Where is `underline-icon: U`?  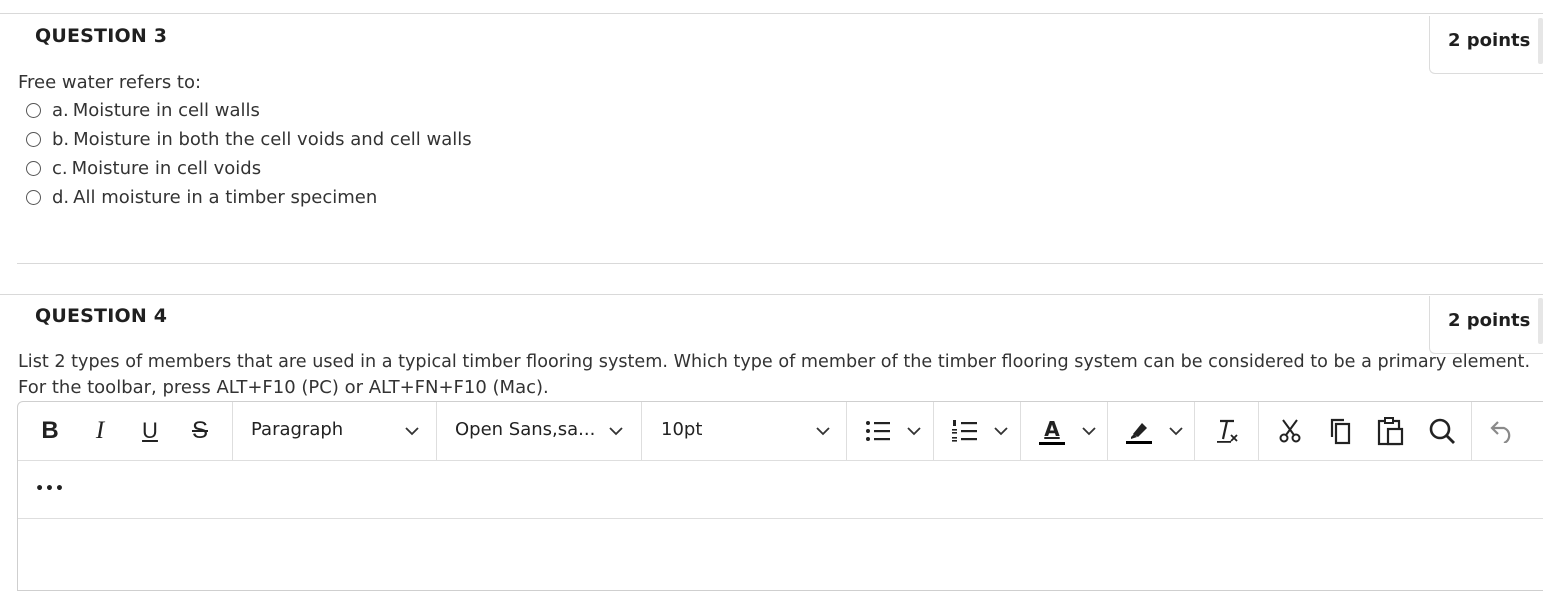 underline-icon: U is located at coordinates (150, 430).